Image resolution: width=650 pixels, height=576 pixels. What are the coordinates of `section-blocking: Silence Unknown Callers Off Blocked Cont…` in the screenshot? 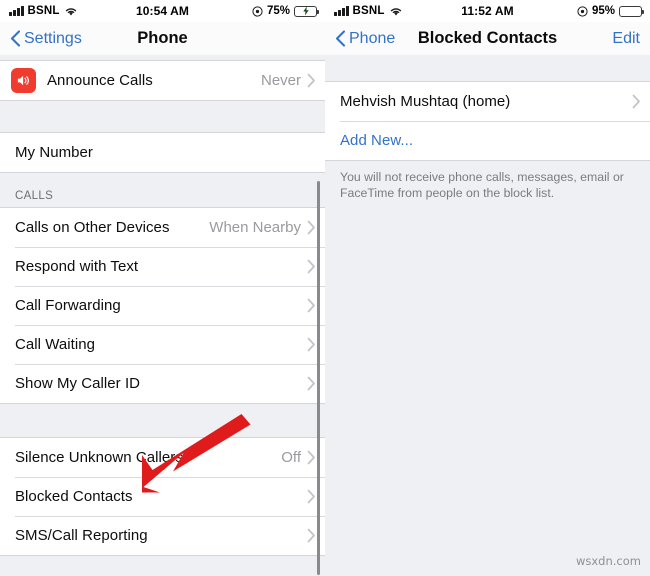 It's located at (162, 496).